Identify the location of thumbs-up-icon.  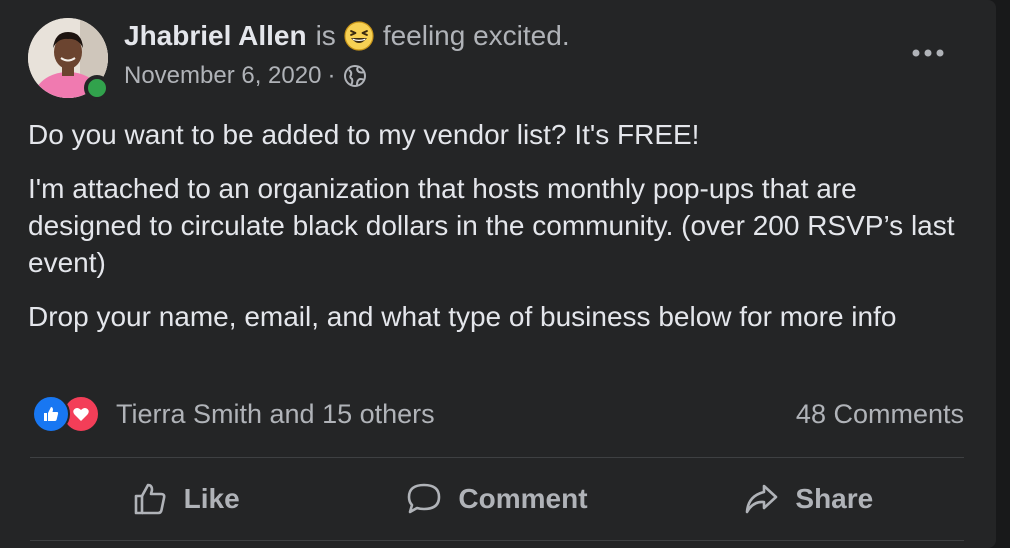
(150, 499).